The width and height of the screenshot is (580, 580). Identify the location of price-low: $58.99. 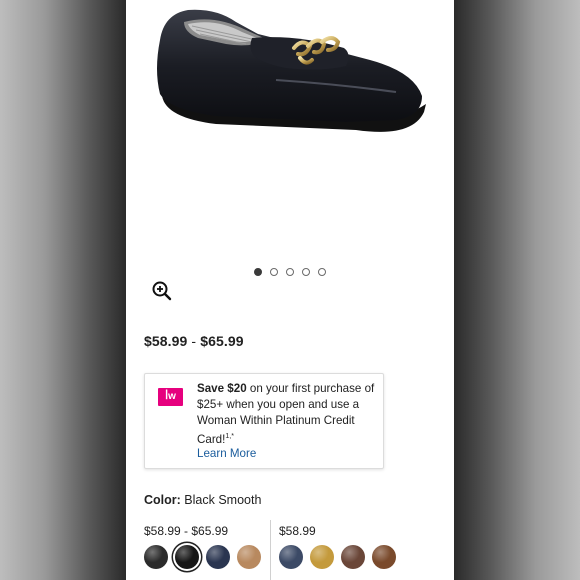
(166, 341).